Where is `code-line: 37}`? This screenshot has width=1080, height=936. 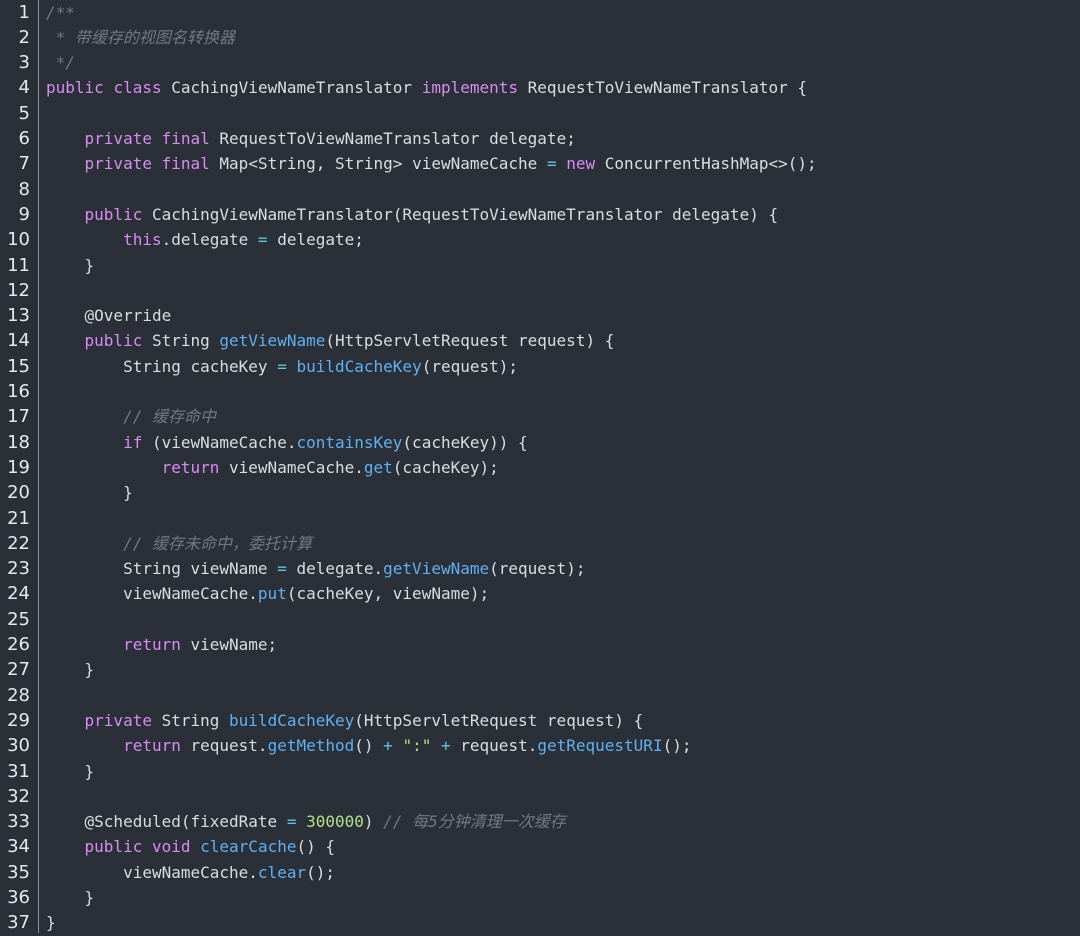
code-line: 37} is located at coordinates (540, 922).